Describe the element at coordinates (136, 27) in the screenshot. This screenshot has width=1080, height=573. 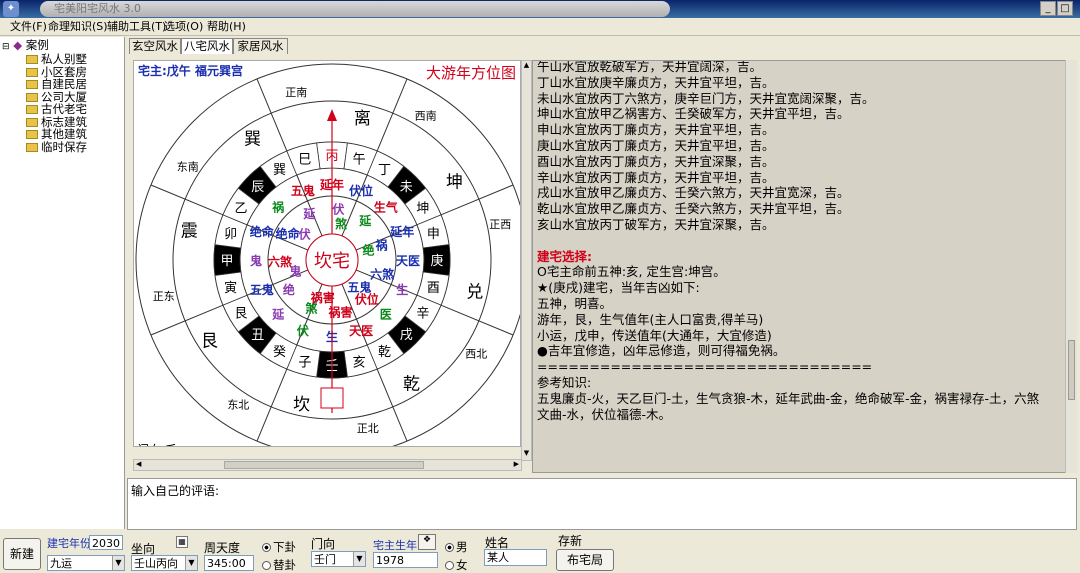
I see `menu-tools: 辅助工具(T)` at that location.